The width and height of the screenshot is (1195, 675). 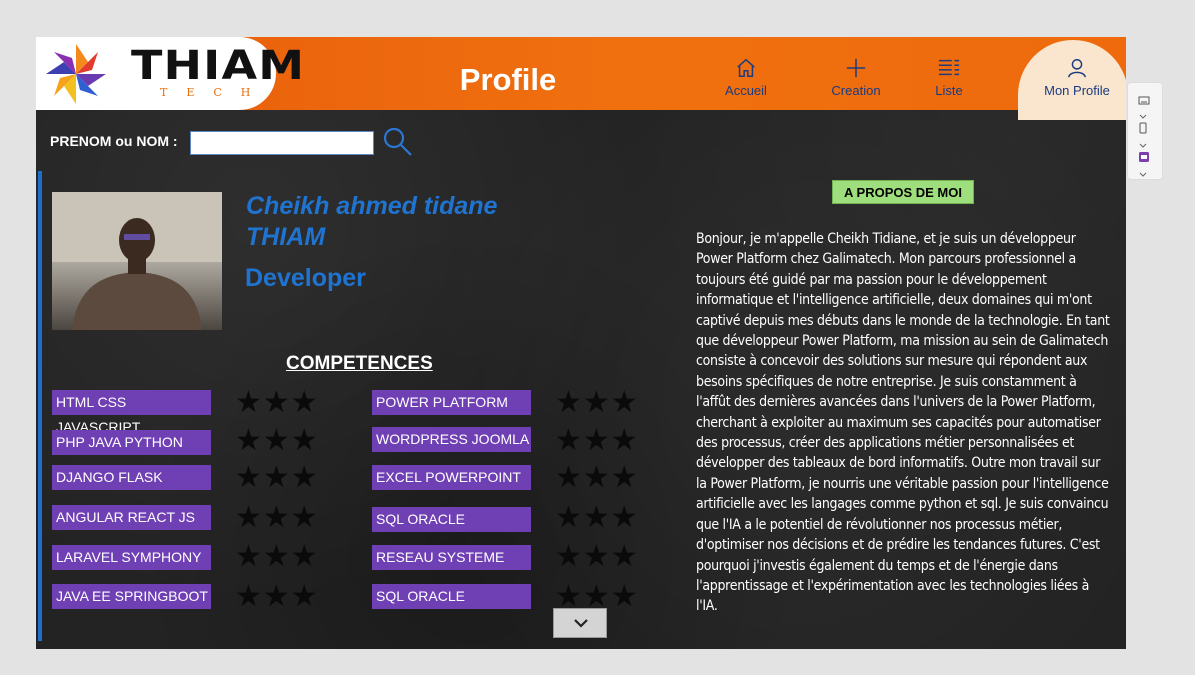 What do you see at coordinates (949, 67) in the screenshot?
I see `list-icon` at bounding box center [949, 67].